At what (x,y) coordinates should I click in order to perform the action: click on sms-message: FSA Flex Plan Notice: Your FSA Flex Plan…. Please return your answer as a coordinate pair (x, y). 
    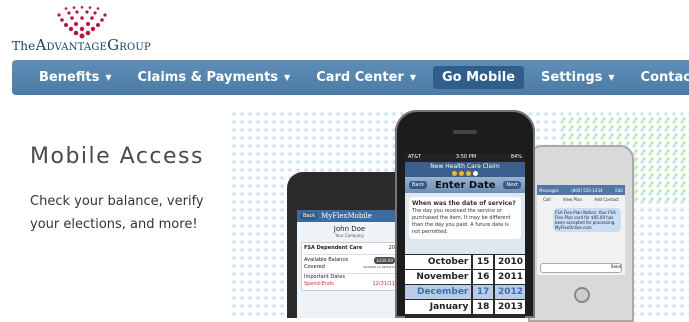
    Looking at the image, I should click on (587, 220).